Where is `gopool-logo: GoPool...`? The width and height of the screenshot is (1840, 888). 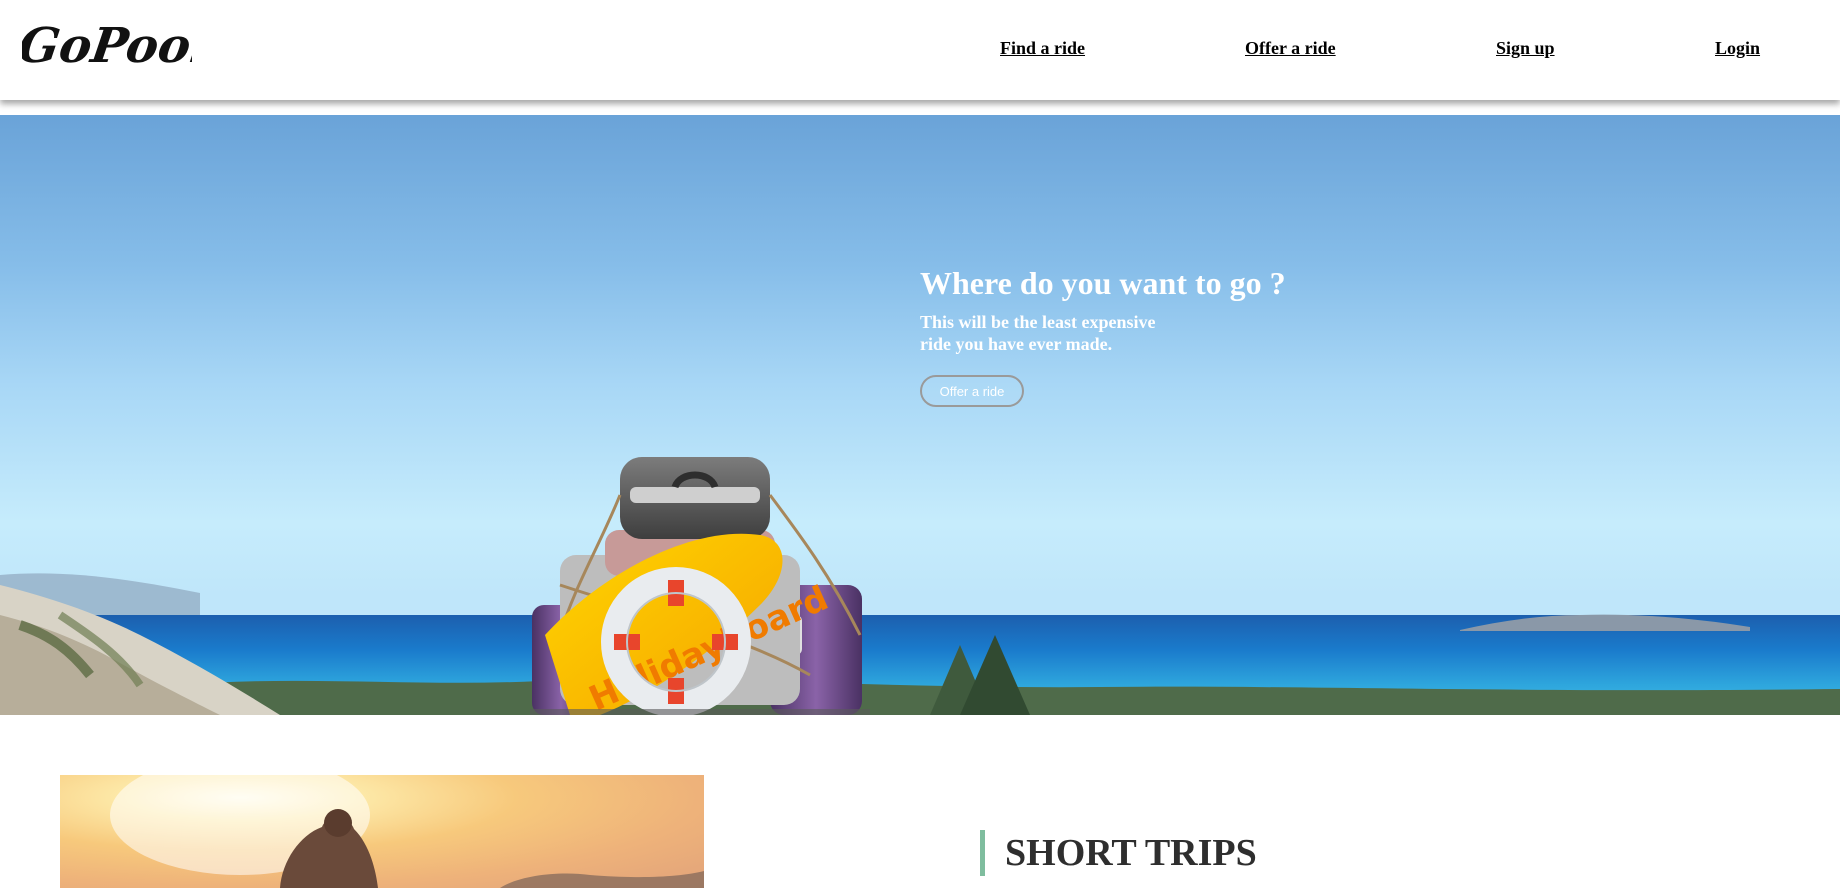 gopool-logo: GoPool... is located at coordinates (107, 48).